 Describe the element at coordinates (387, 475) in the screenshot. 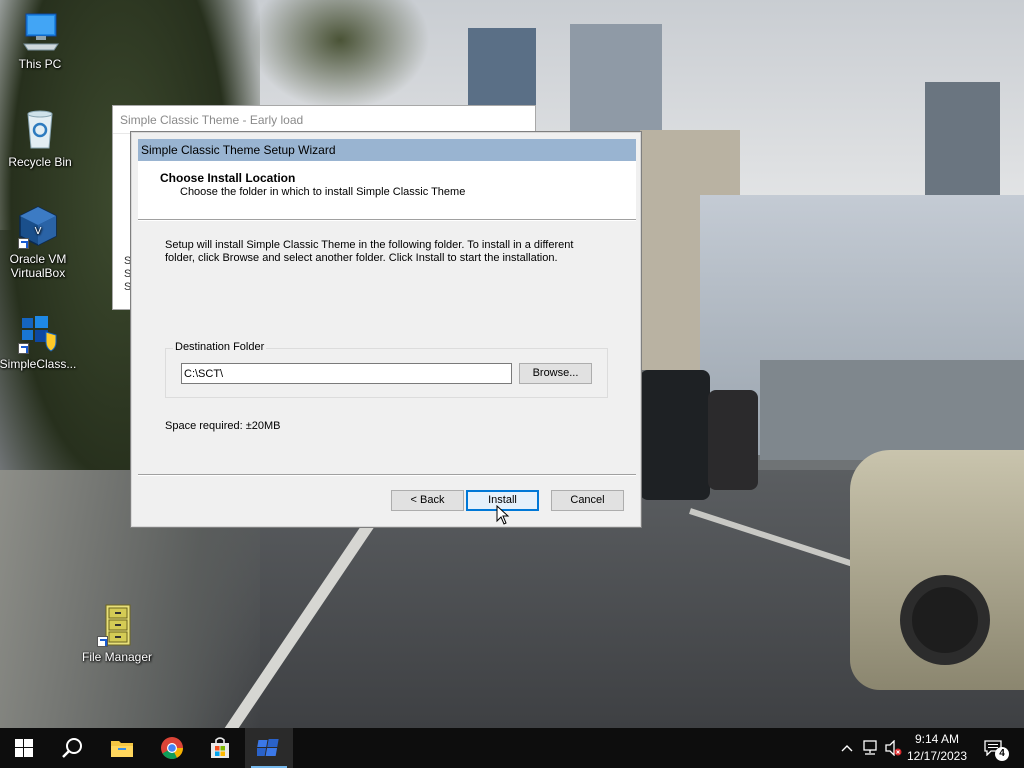

I see `button-separator` at that location.